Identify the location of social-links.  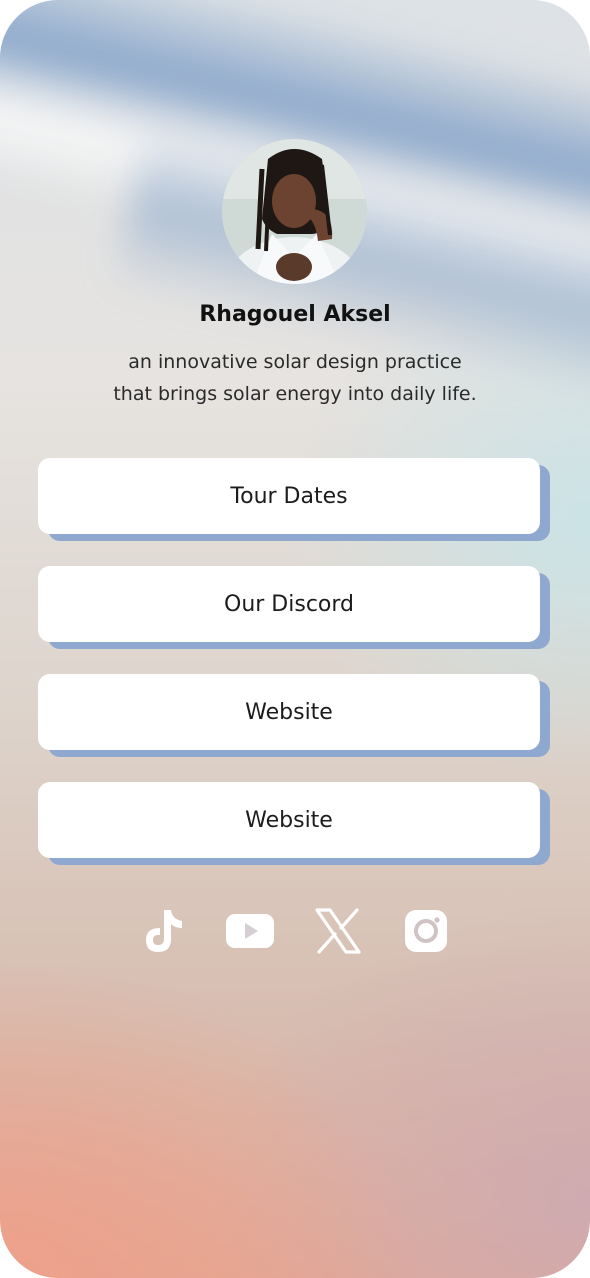
(295, 931).